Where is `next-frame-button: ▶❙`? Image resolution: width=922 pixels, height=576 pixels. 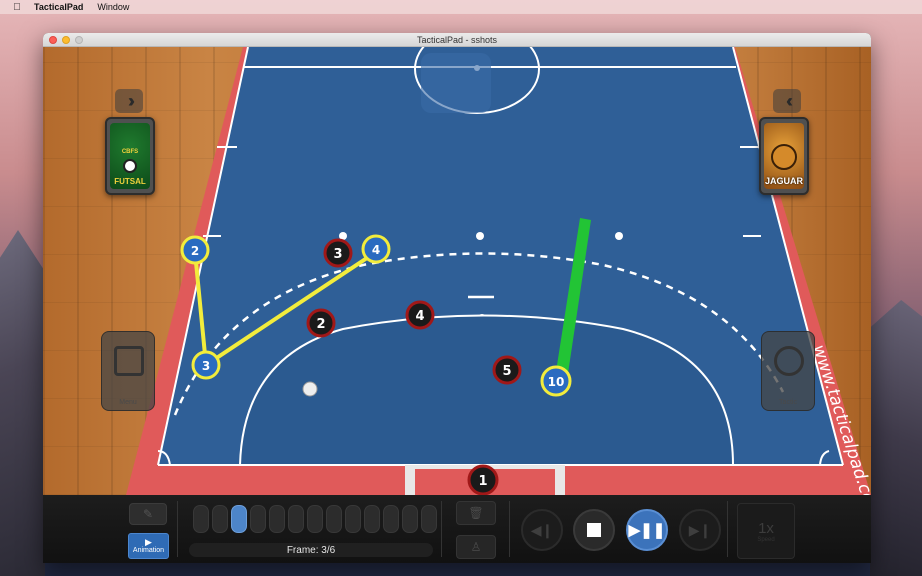
next-frame-button: ▶❙ is located at coordinates (700, 530).